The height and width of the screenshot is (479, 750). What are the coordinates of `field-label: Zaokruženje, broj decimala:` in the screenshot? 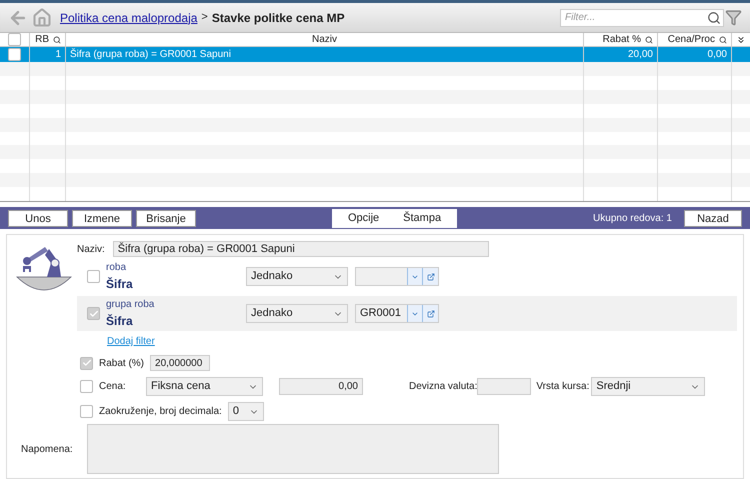 It's located at (160, 412).